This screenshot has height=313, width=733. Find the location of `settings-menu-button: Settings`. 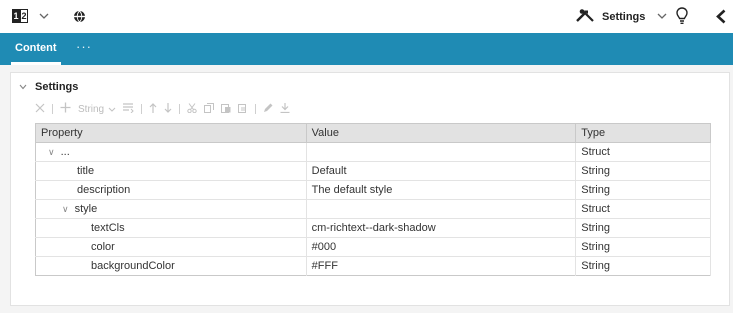

settings-menu-button: Settings is located at coordinates (620, 17).